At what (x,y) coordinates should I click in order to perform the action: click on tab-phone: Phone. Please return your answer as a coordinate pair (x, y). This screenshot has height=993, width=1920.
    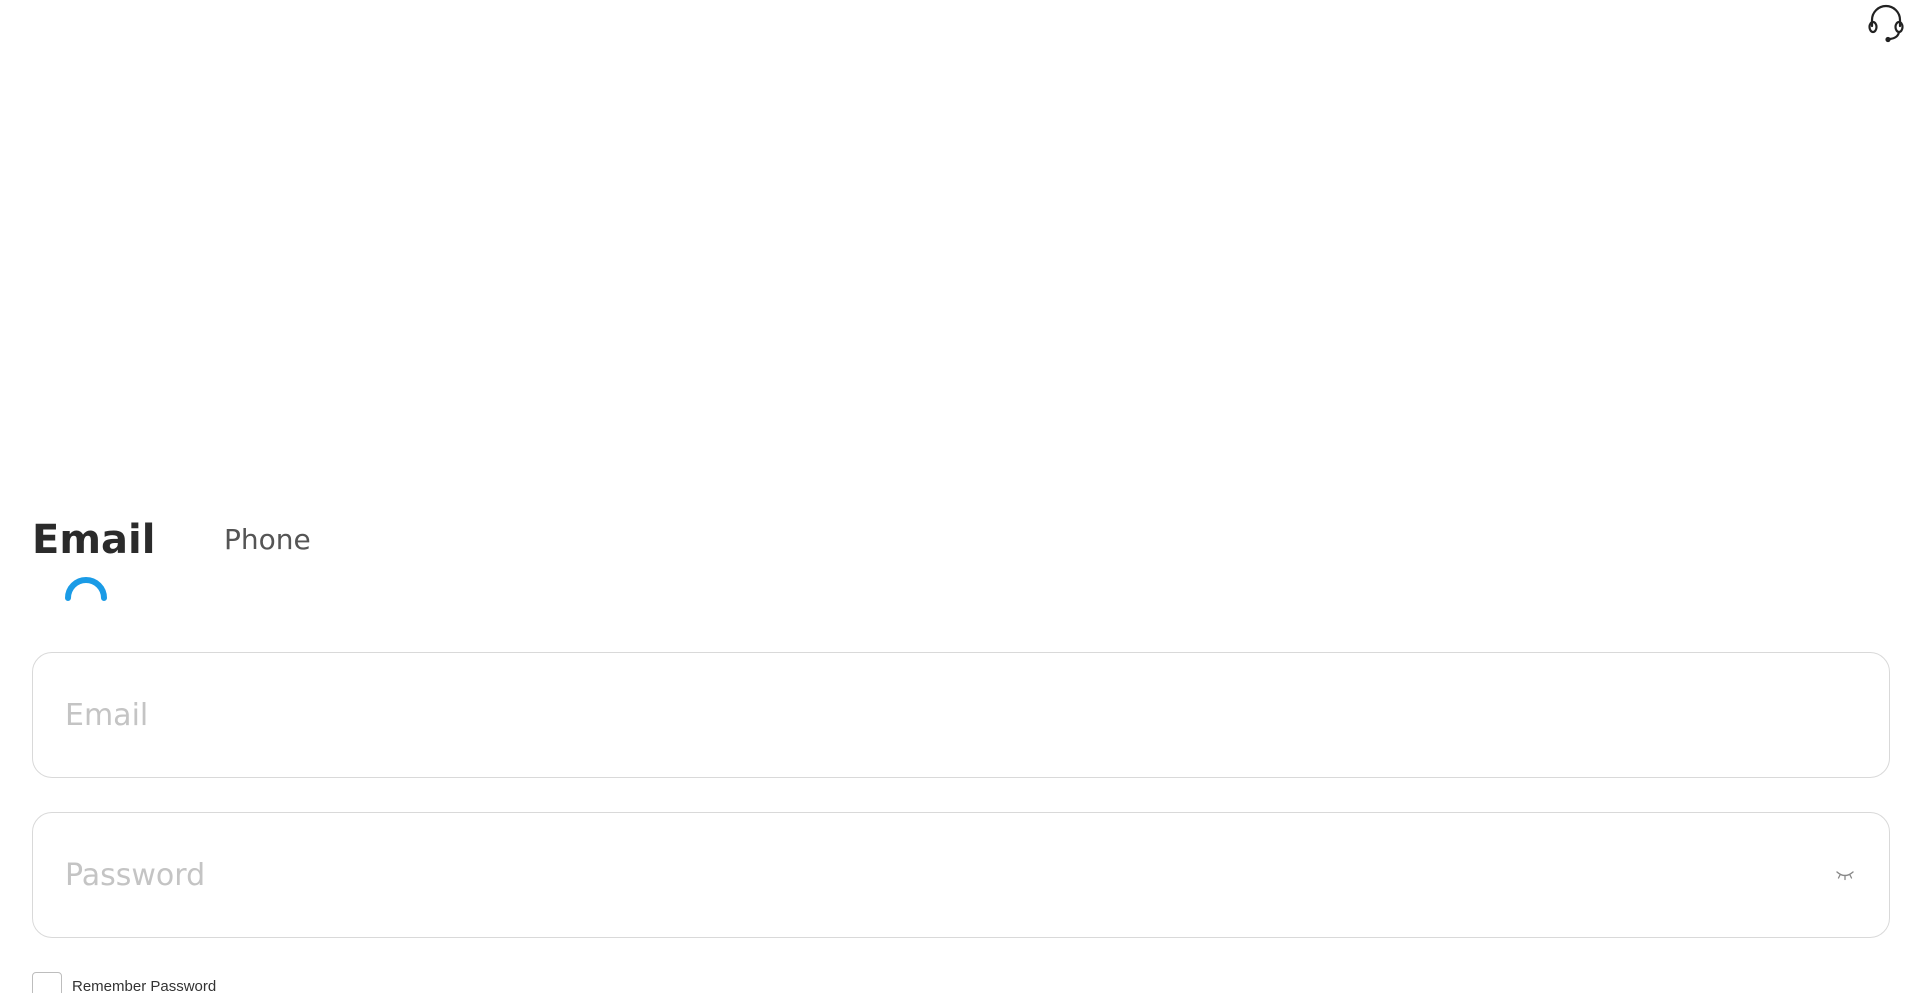
    Looking at the image, I should click on (267, 540).